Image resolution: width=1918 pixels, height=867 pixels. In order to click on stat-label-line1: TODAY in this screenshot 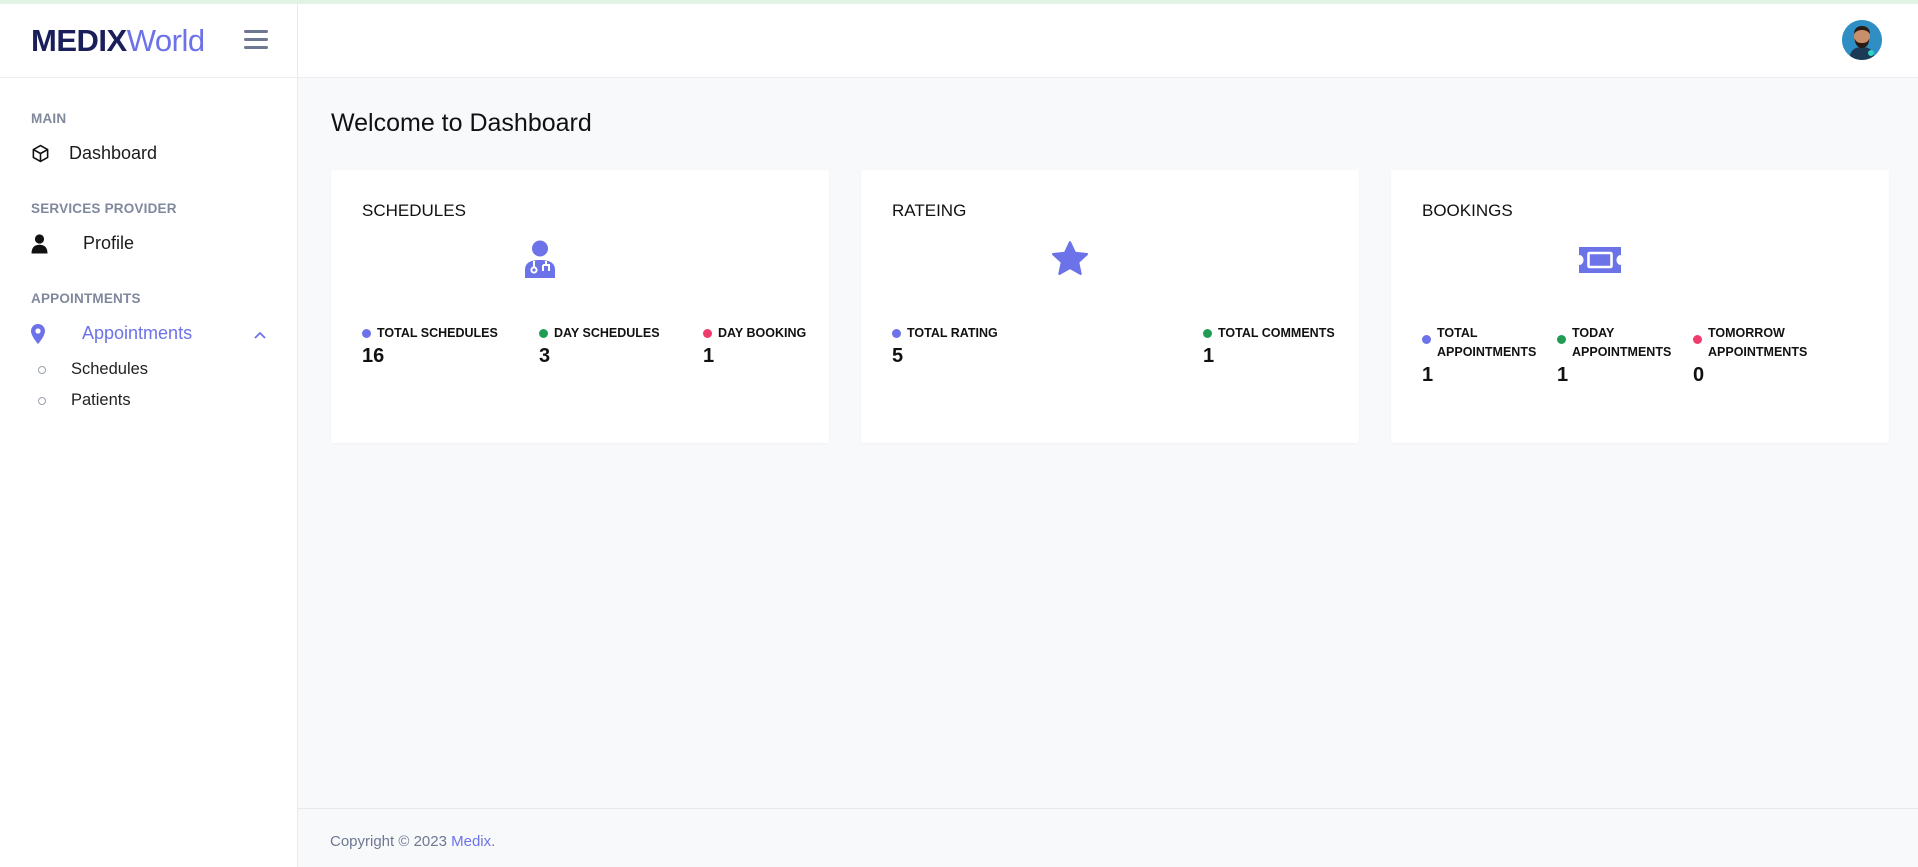, I will do `click(1593, 333)`.